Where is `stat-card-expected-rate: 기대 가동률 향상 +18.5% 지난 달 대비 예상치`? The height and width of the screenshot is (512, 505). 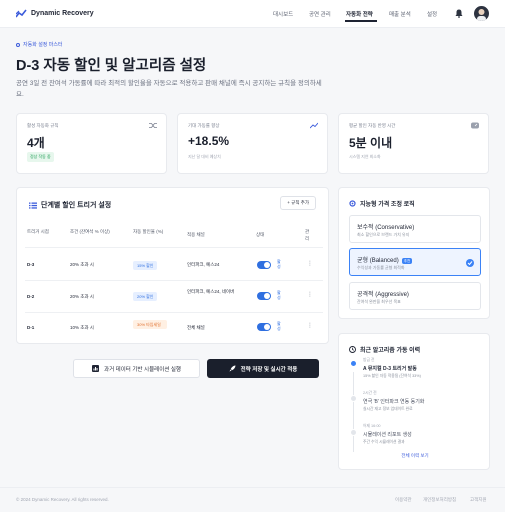
stat-card-expected-rate: 기대 가동률 향상 +18.5% 지난 달 대비 예상치 is located at coordinates (252, 143).